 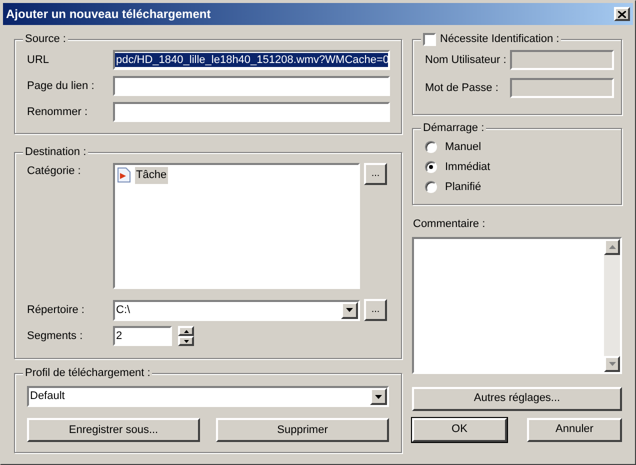 What do you see at coordinates (108, 14) in the screenshot?
I see `window-title: Ajouter un nouveau téléchargement` at bounding box center [108, 14].